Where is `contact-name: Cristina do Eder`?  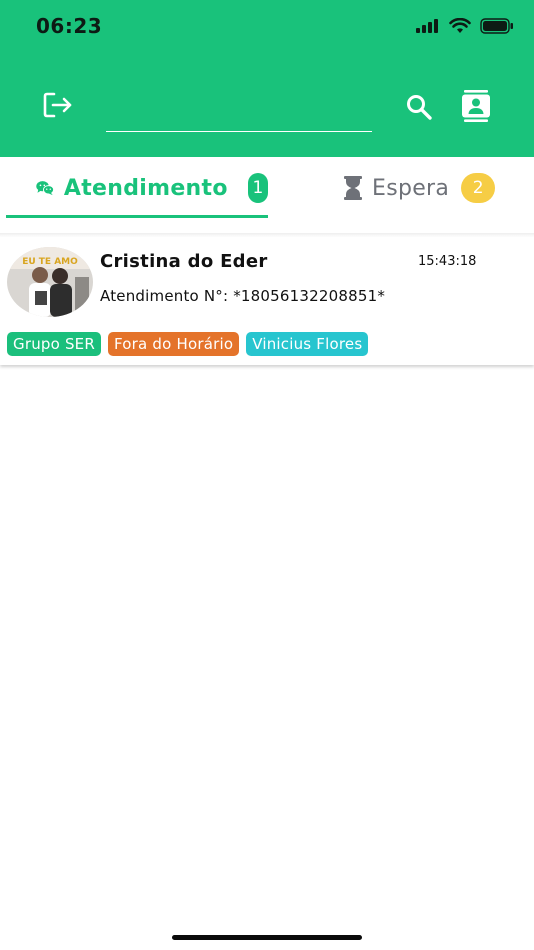
contact-name: Cristina do Eder is located at coordinates (184, 261).